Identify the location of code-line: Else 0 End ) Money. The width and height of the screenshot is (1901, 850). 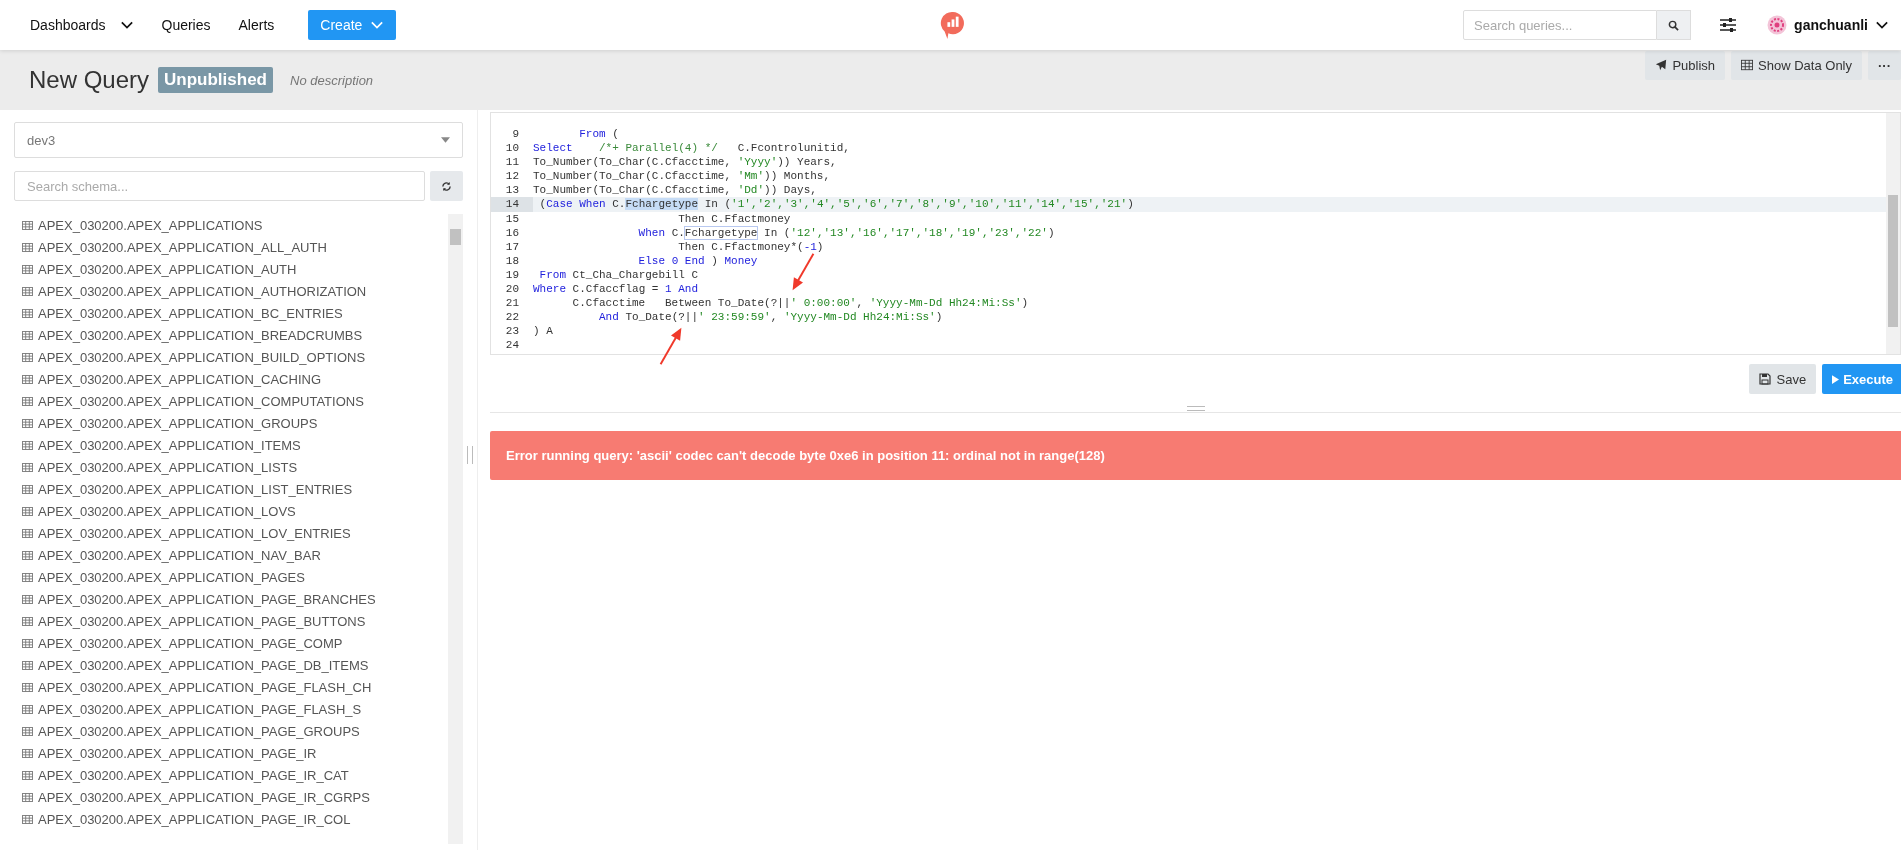
(697, 260).